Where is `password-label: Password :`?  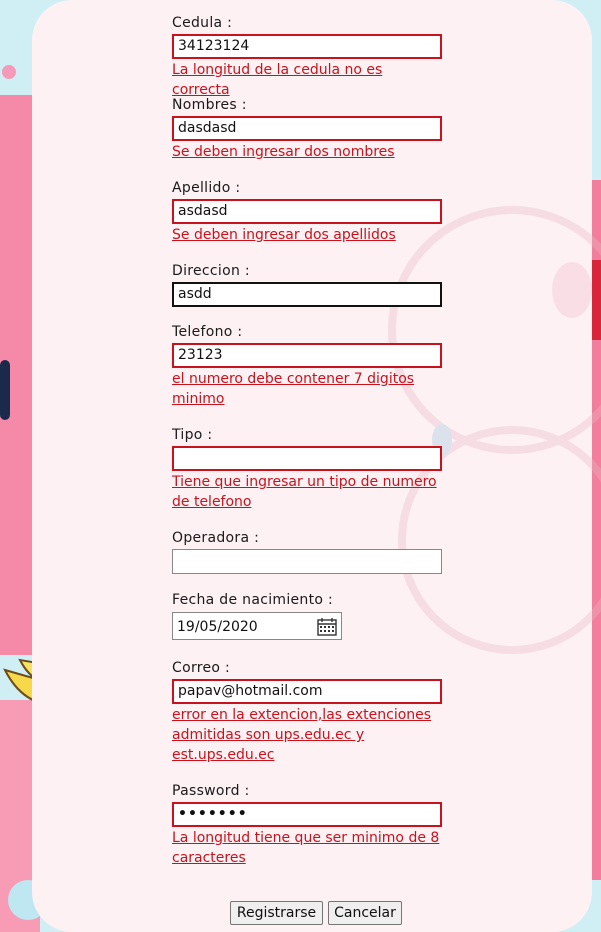 password-label: Password : is located at coordinates (211, 791).